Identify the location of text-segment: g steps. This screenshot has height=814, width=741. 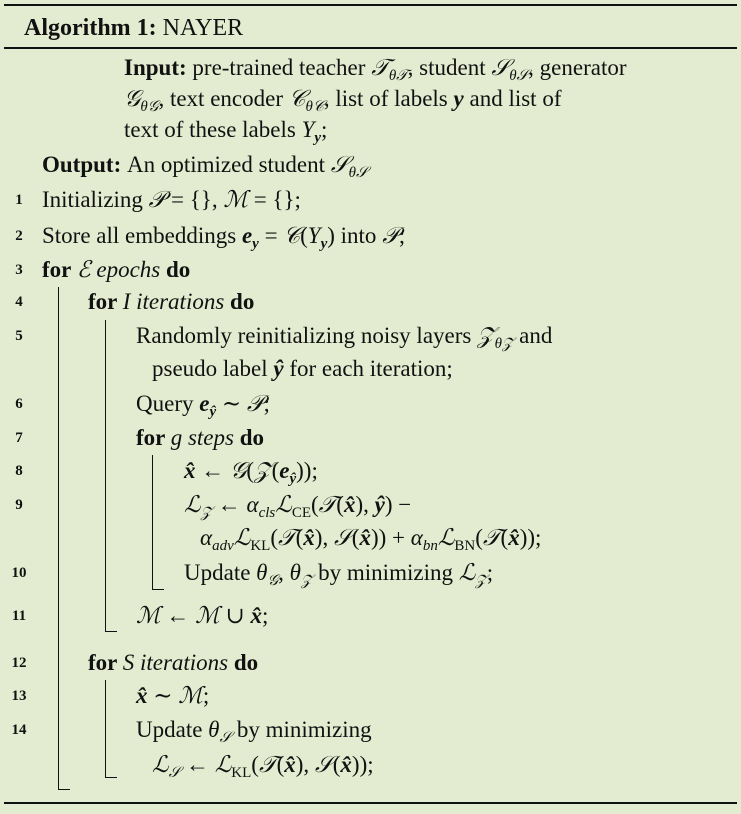
(202, 437).